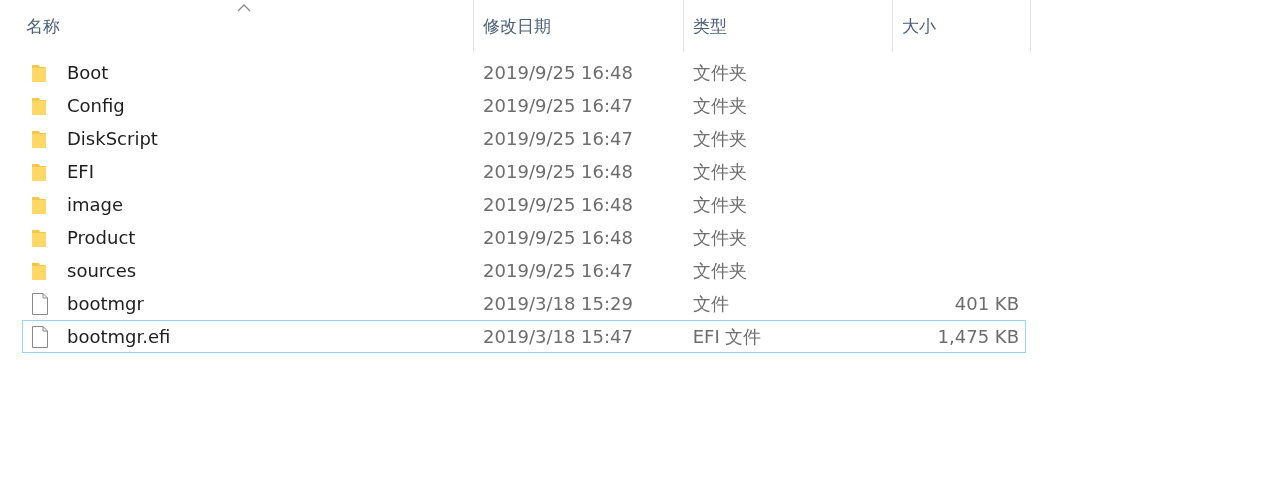  Describe the element at coordinates (95, 204) in the screenshot. I see `file-name: image` at that location.